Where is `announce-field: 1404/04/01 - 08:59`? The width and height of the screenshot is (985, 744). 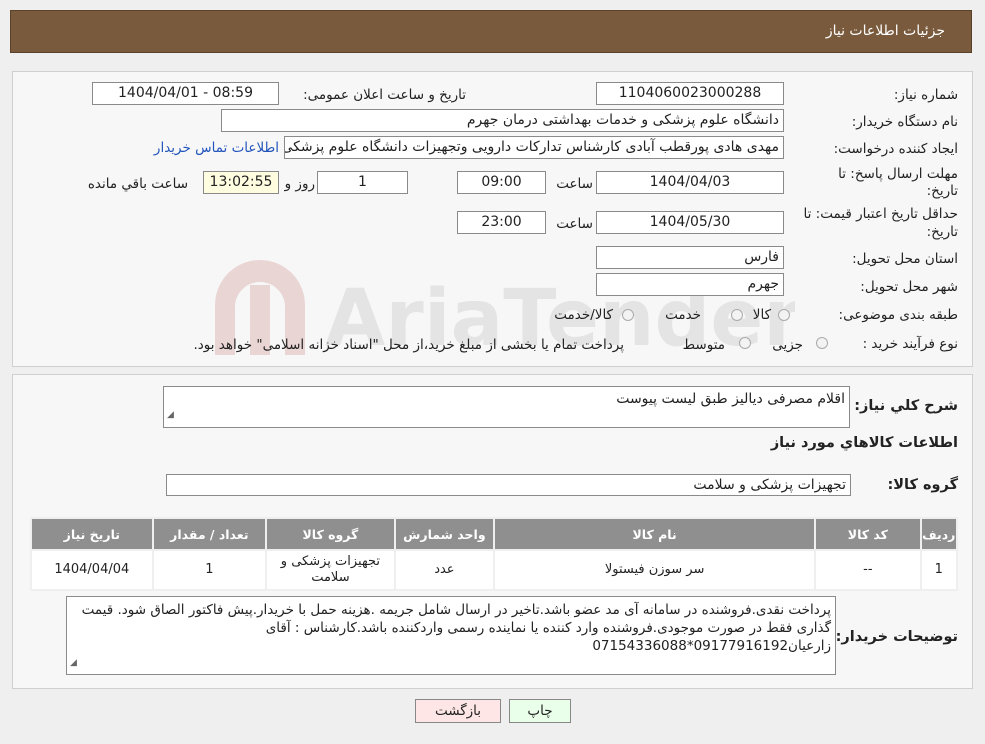 announce-field: 1404/04/01 - 08:59 is located at coordinates (185, 93).